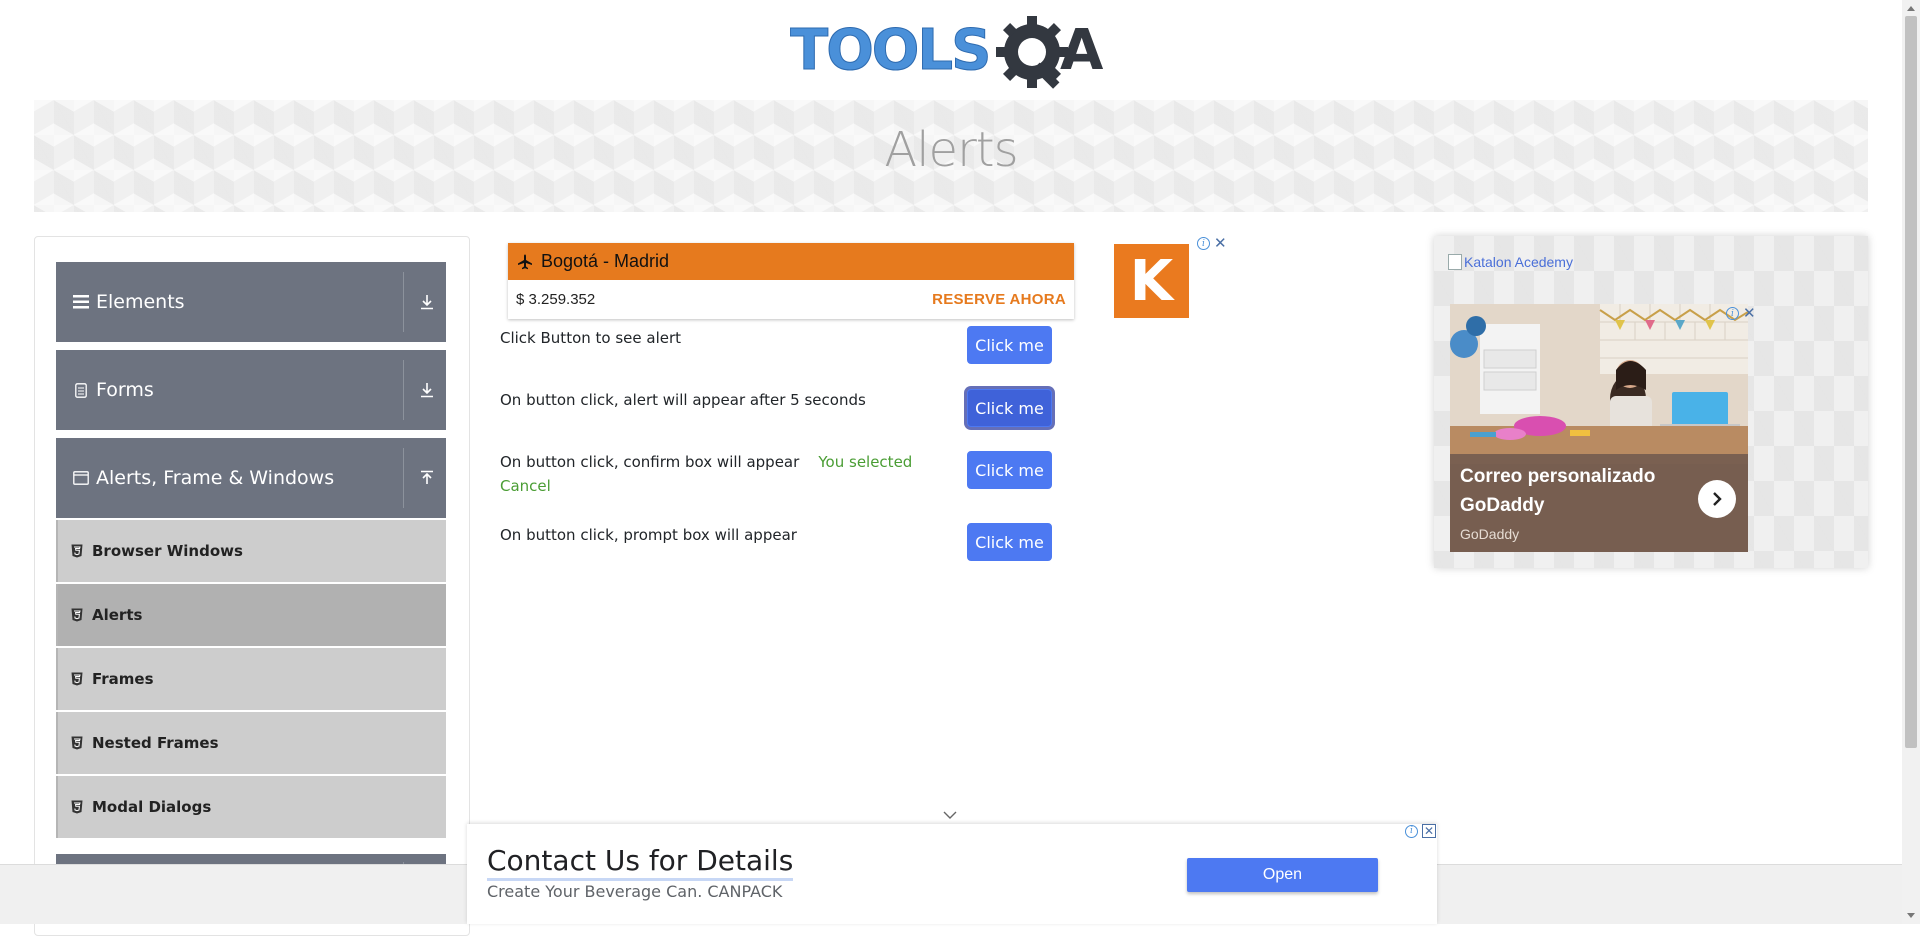 The height and width of the screenshot is (936, 1920). Describe the element at coordinates (791, 299) in the screenshot. I see `flight-ad-body: $ 3.259.352 RESERVE AHORA` at that location.